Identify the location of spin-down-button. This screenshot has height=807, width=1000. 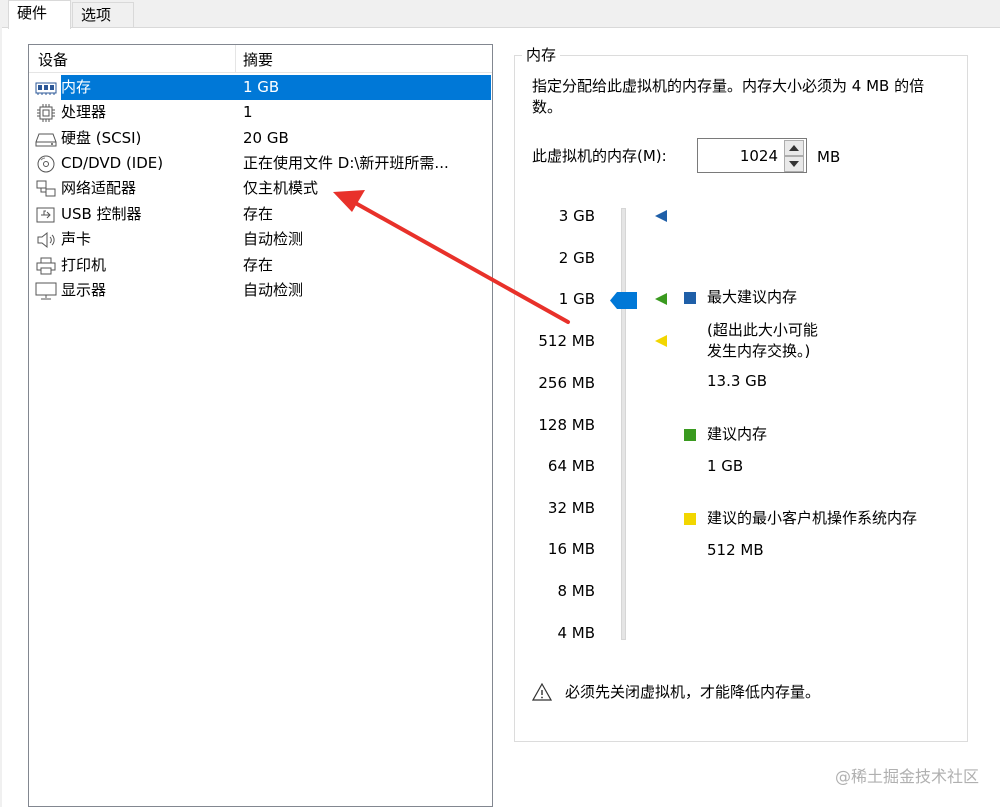
(794, 164).